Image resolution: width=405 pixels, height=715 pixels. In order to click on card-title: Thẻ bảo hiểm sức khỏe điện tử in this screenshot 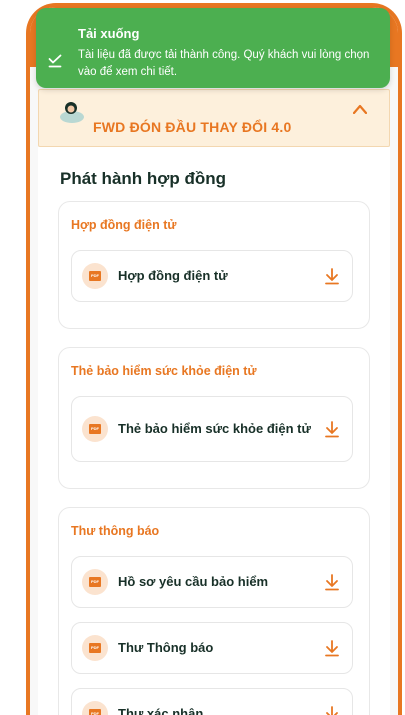, I will do `click(164, 371)`.